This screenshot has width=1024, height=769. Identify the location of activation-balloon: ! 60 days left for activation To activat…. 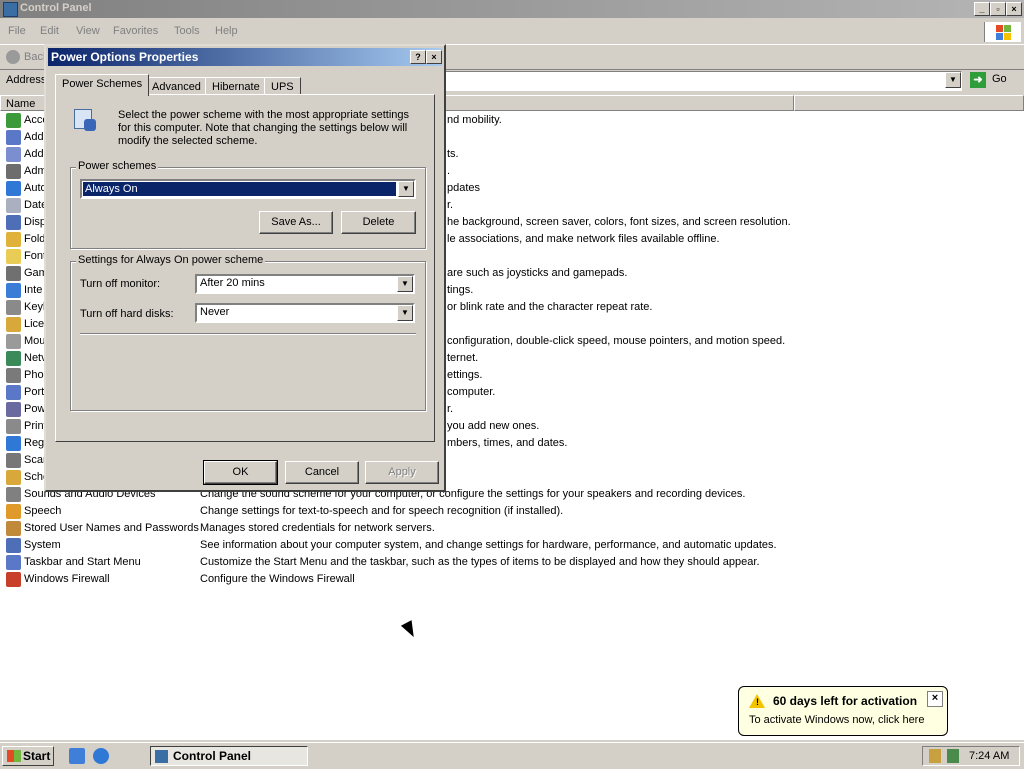
(843, 711).